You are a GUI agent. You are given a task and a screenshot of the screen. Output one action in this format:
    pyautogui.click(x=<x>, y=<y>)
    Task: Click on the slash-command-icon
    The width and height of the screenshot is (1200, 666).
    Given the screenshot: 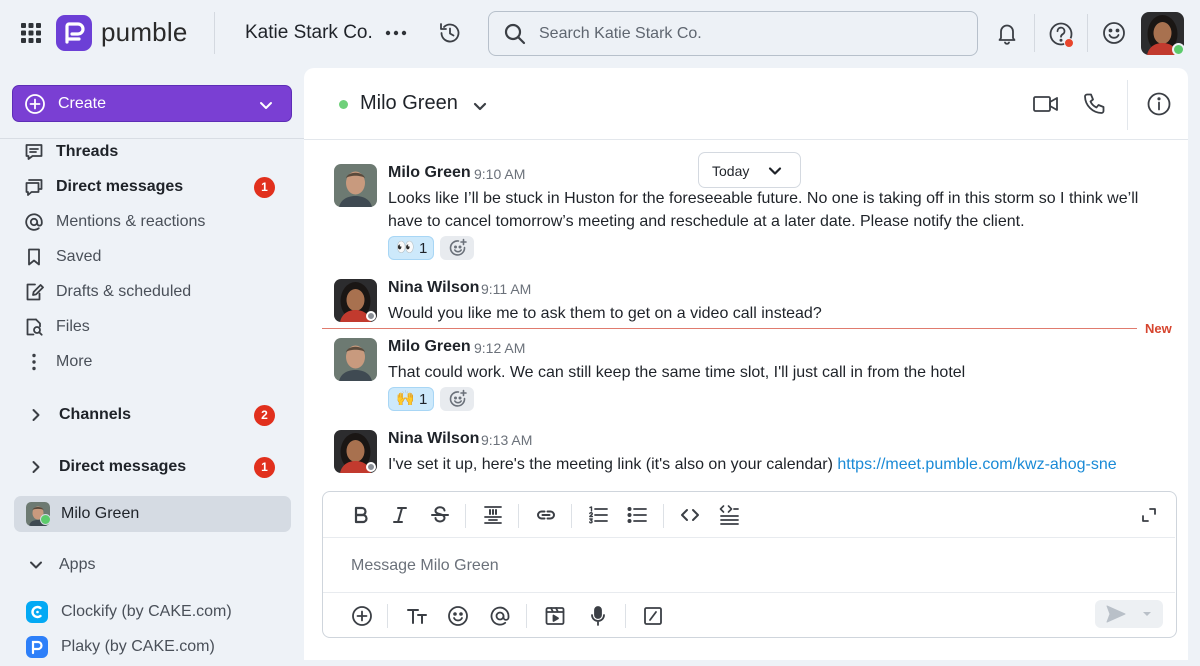 What is the action you would take?
    pyautogui.click(x=653, y=616)
    